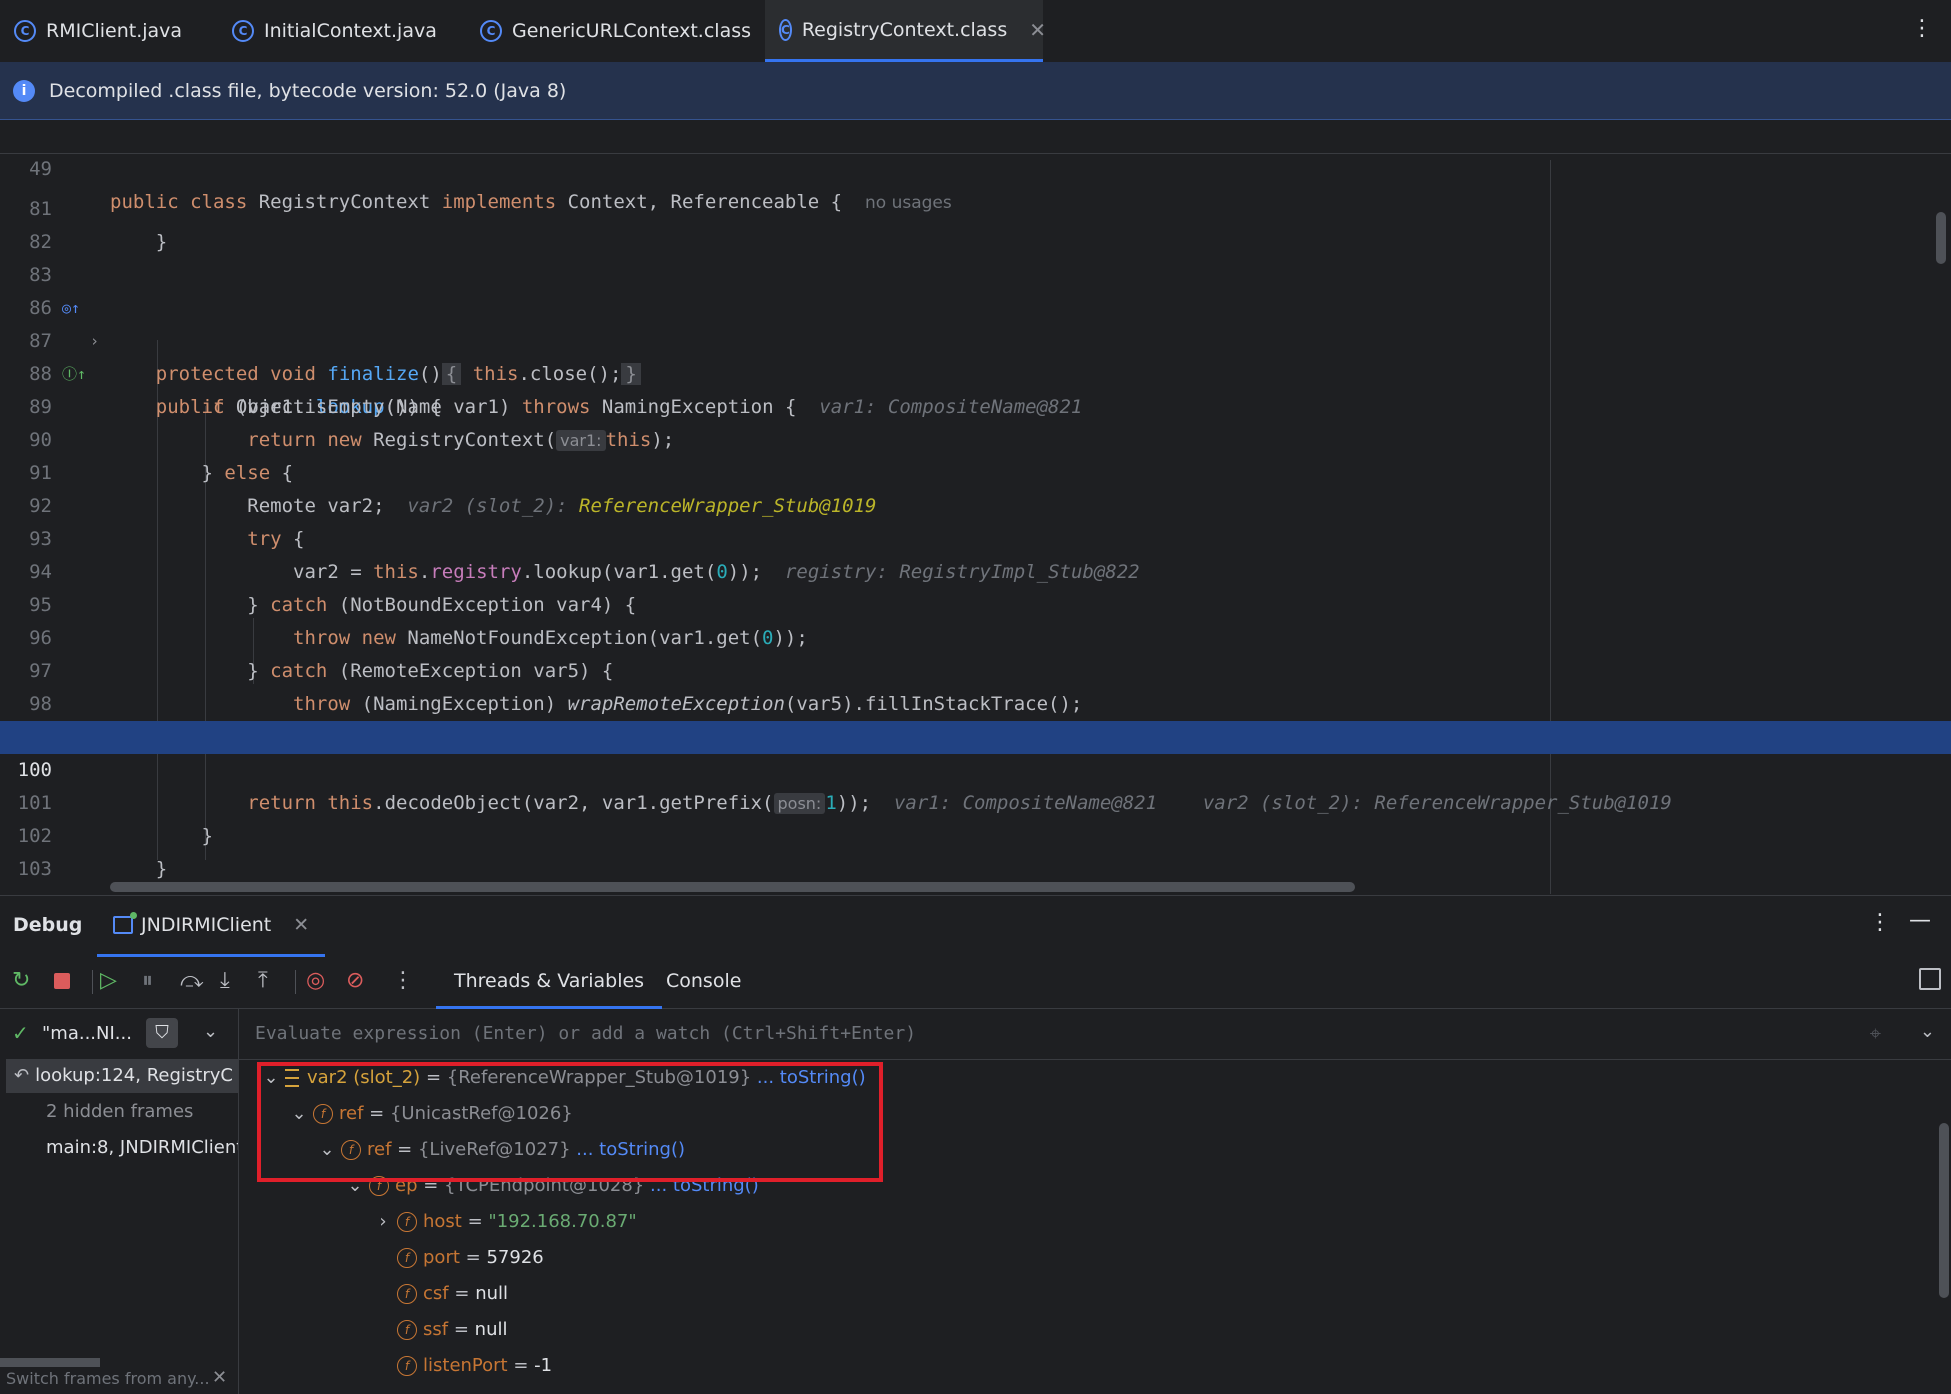 The width and height of the screenshot is (1951, 1394). I want to click on debug-session-tab: JNDIRMIClient ✕, so click(211, 926).